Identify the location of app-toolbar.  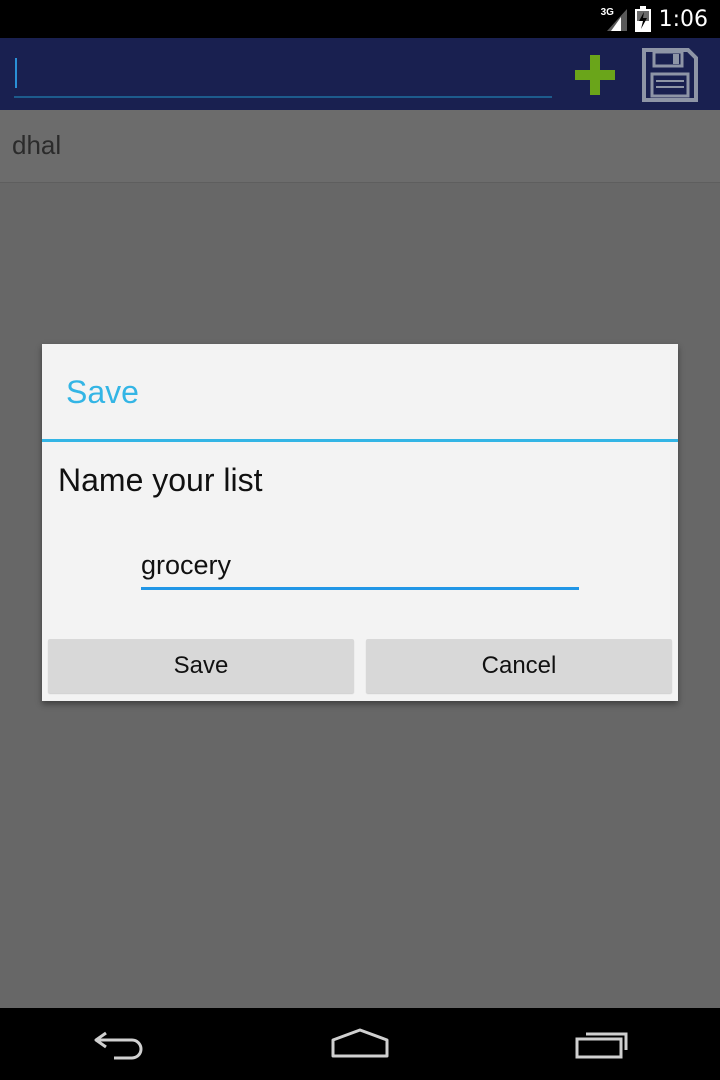
(360, 74).